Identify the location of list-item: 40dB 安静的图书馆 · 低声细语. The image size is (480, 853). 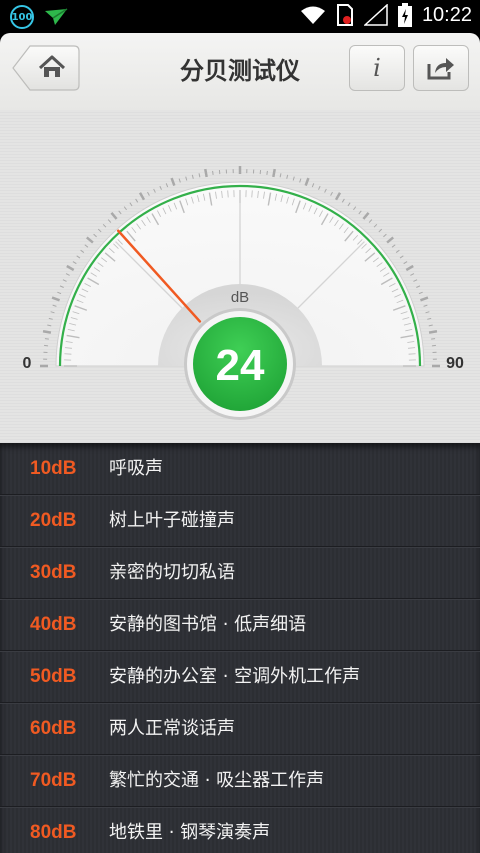
(240, 625).